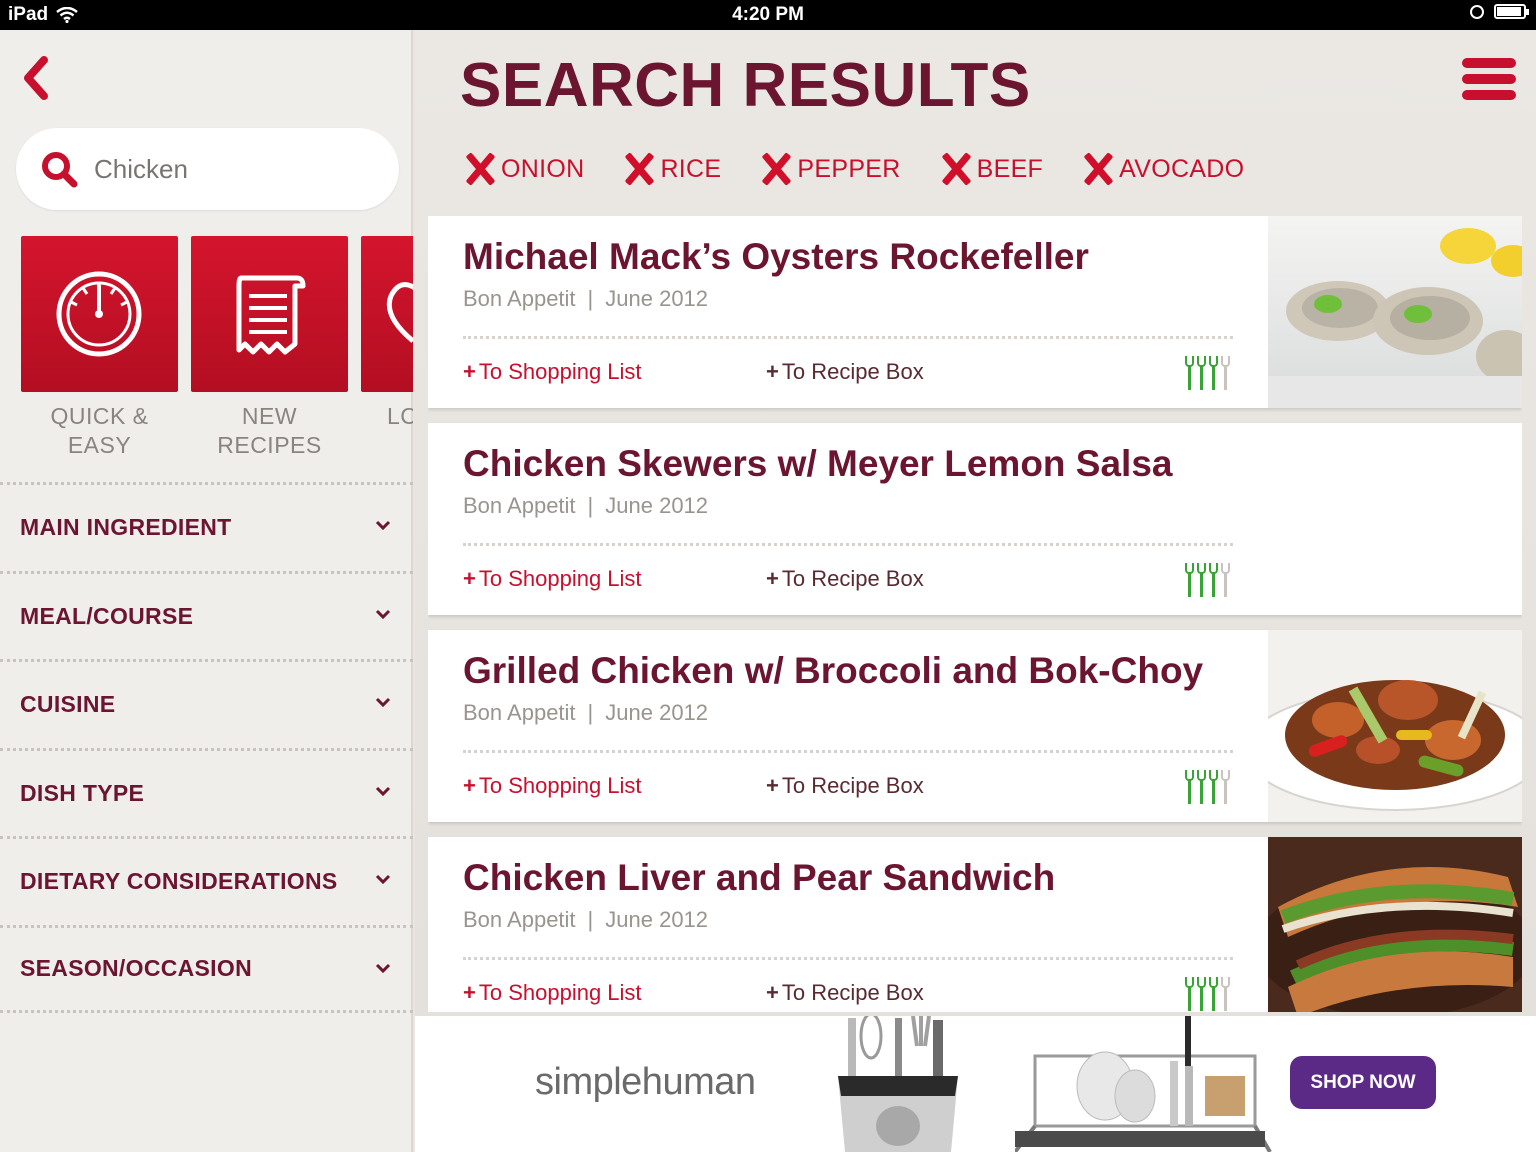 The image size is (1536, 1152). Describe the element at coordinates (975, 1084) in the screenshot. I see `ad-banner: simplehuman SHOP NOW` at that location.